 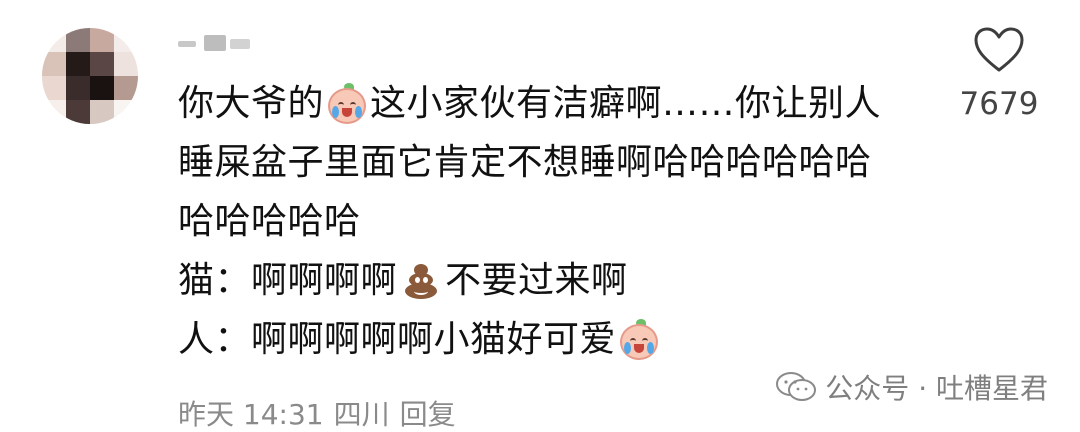 I want to click on comment-line-2: 睡屎盆子里面它肯定不想睡啊哈哈哈哈哈哈, so click(x=558, y=162).